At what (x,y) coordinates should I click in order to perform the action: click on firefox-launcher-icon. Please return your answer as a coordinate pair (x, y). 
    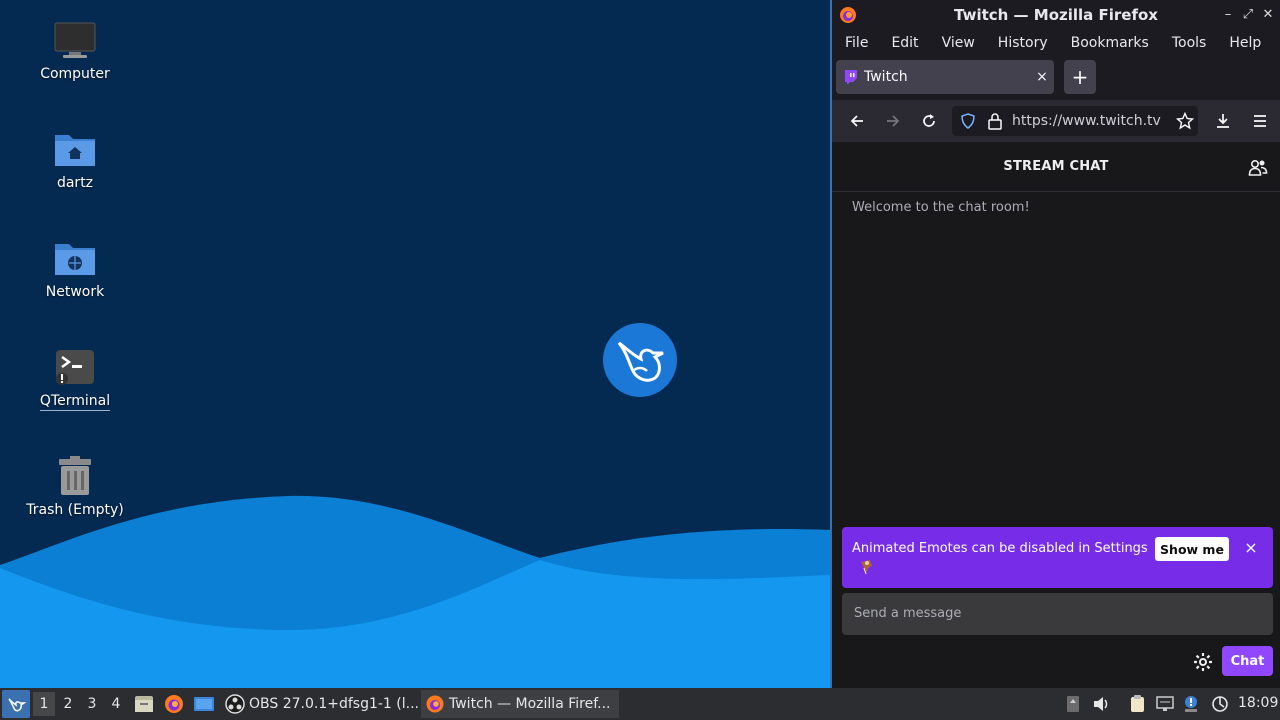
    Looking at the image, I should click on (174, 704).